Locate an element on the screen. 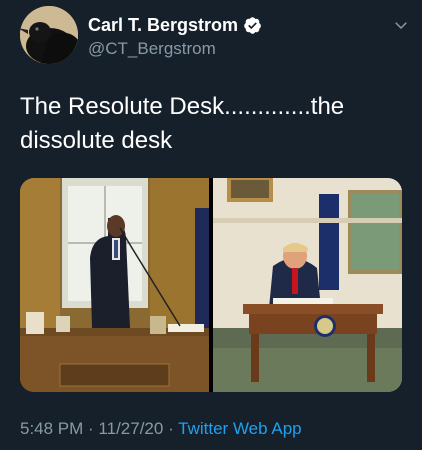  tweet-text-line-2: dissolute desk is located at coordinates (96, 140).